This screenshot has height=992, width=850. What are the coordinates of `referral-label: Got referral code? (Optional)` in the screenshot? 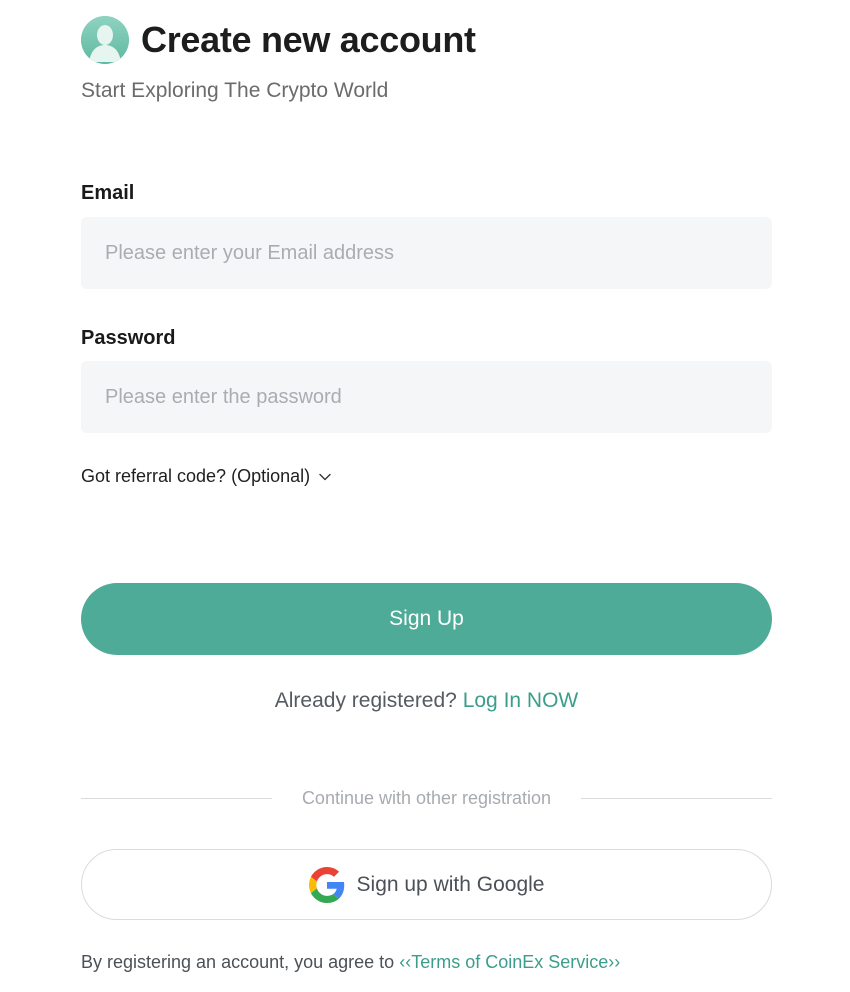 It's located at (196, 476).